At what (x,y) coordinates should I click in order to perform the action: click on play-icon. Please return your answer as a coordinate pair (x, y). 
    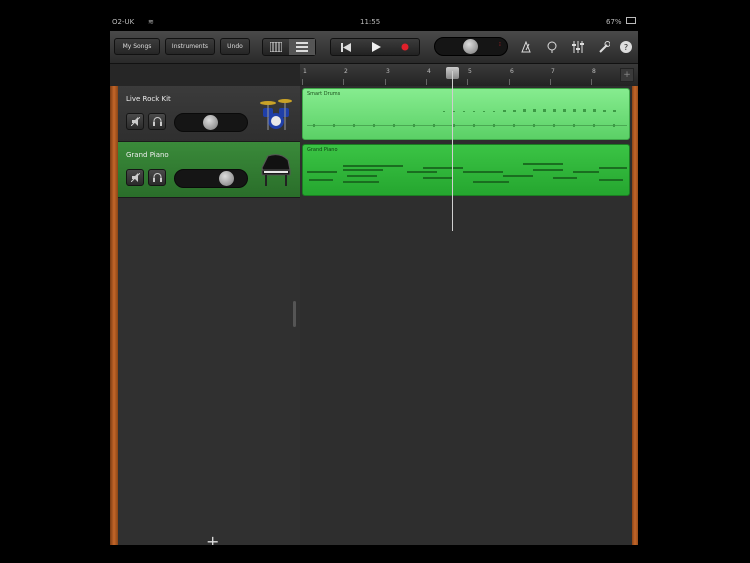
    Looking at the image, I should click on (376, 47).